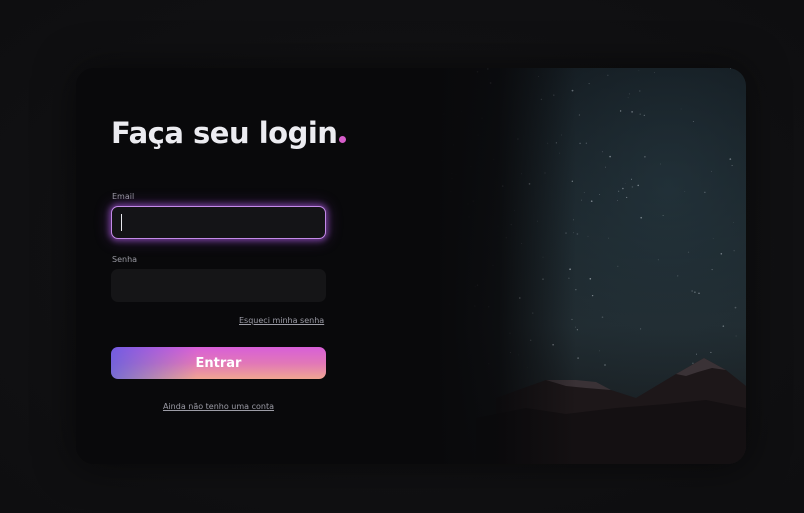 The image size is (804, 513). I want to click on email-input, so click(218, 222).